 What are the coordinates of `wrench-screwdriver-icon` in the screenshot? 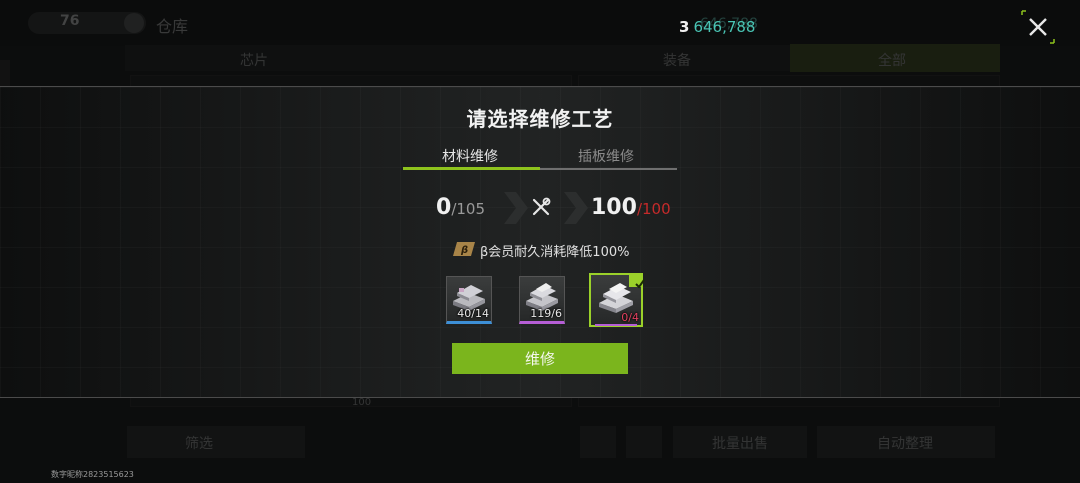 It's located at (541, 206).